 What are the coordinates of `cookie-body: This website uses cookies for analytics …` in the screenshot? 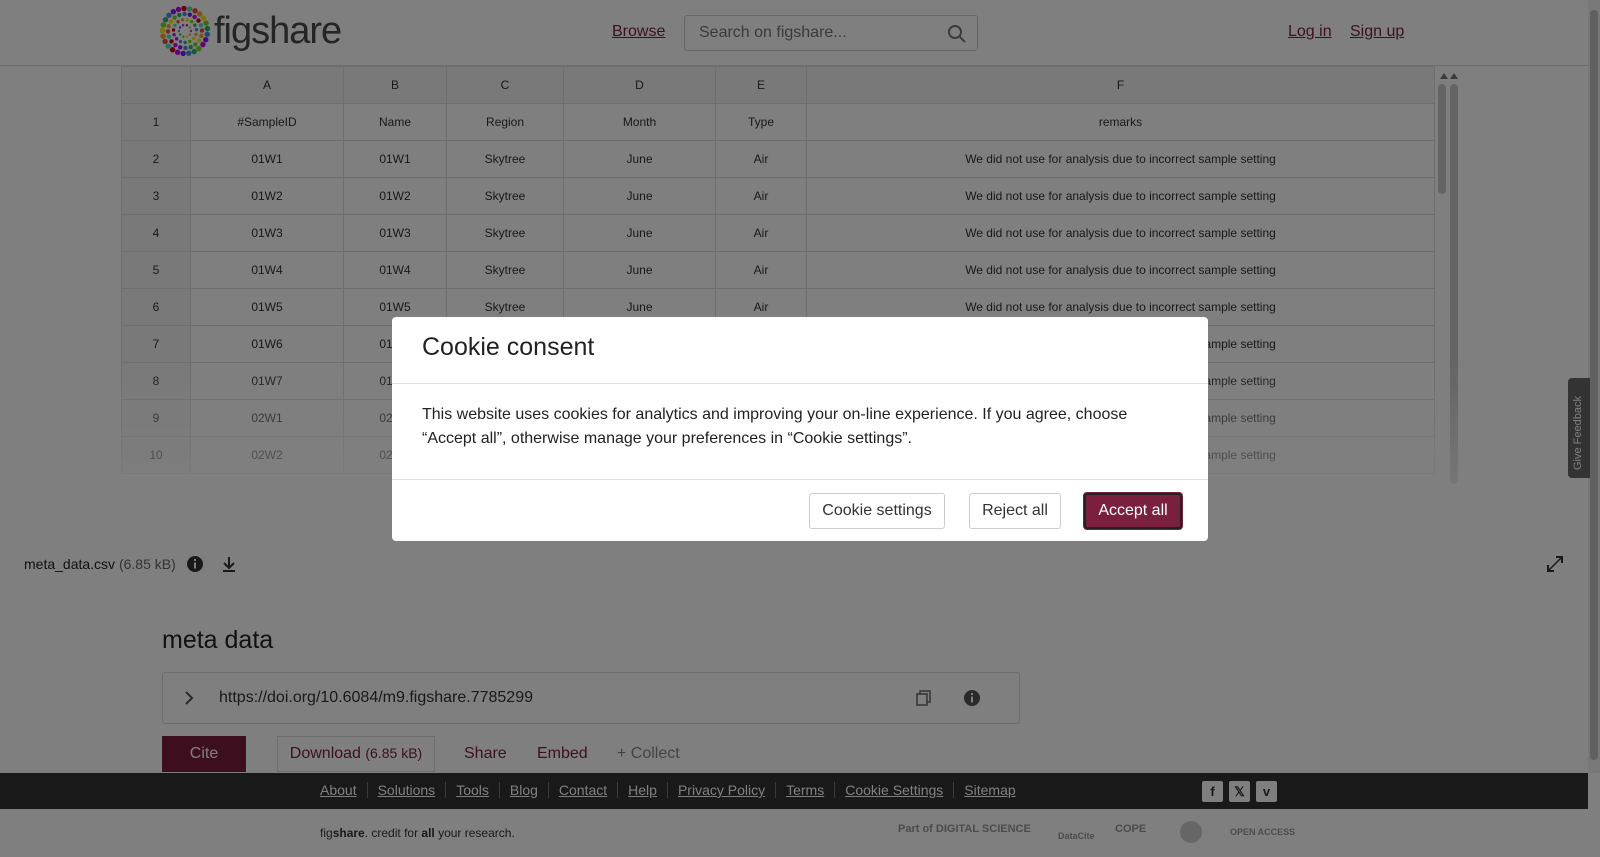 It's located at (775, 426).